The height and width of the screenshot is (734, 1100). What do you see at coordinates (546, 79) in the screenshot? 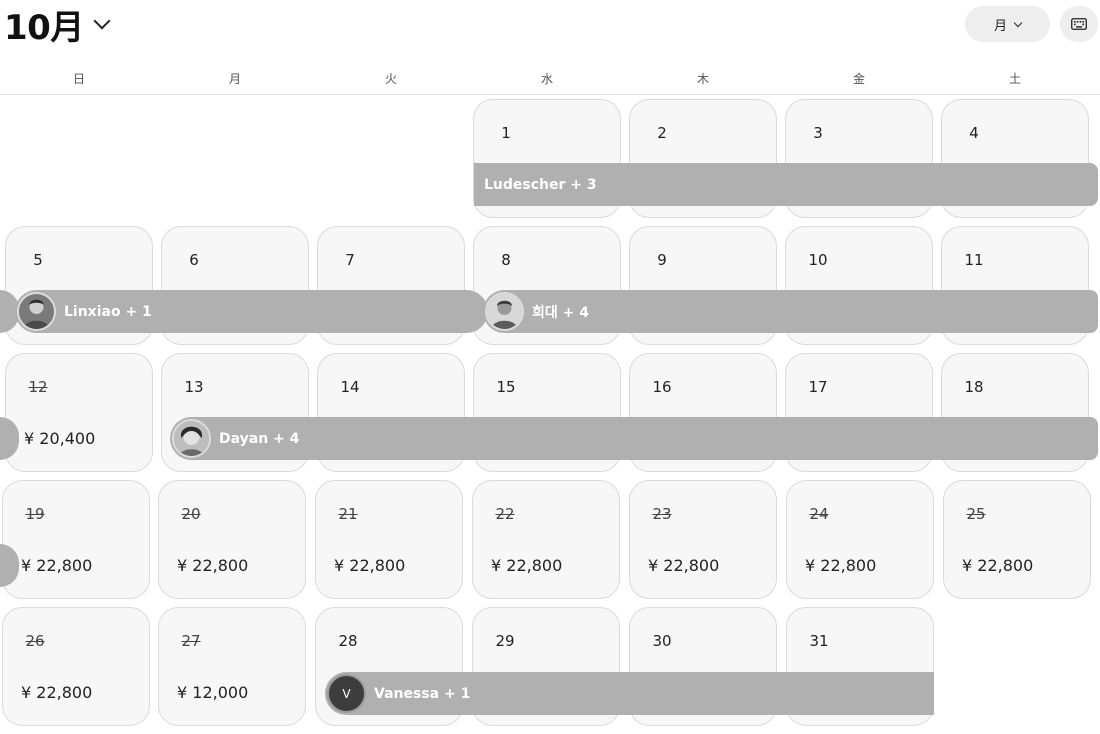
I see `weekday-wed: 水` at bounding box center [546, 79].